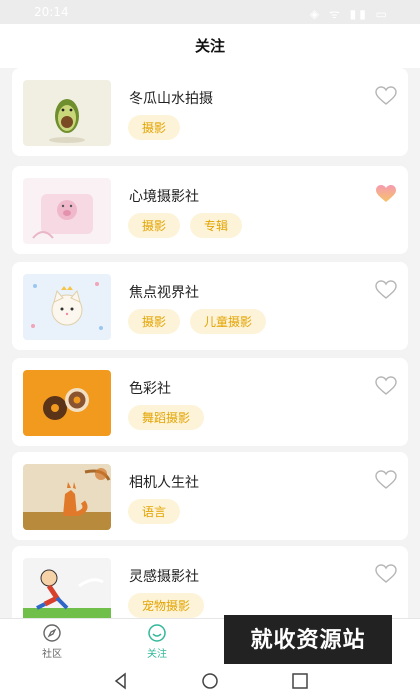 The height and width of the screenshot is (700, 420). Describe the element at coordinates (210, 112) in the screenshot. I see `club-card: 冬瓜山水拍摄 摄影` at that location.